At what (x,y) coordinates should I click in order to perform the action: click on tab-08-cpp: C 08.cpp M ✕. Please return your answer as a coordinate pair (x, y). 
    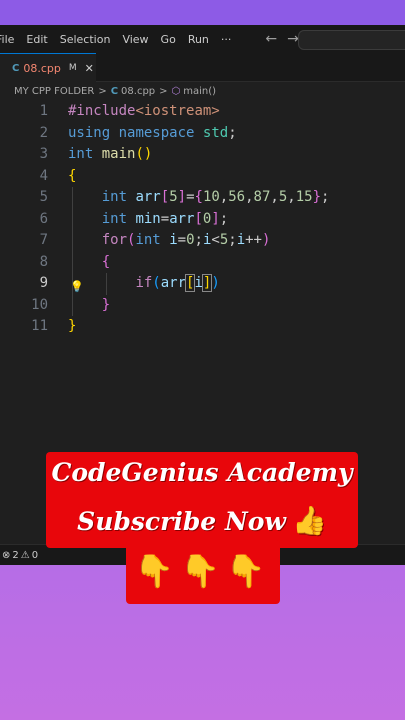
    Looking at the image, I should click on (48, 67).